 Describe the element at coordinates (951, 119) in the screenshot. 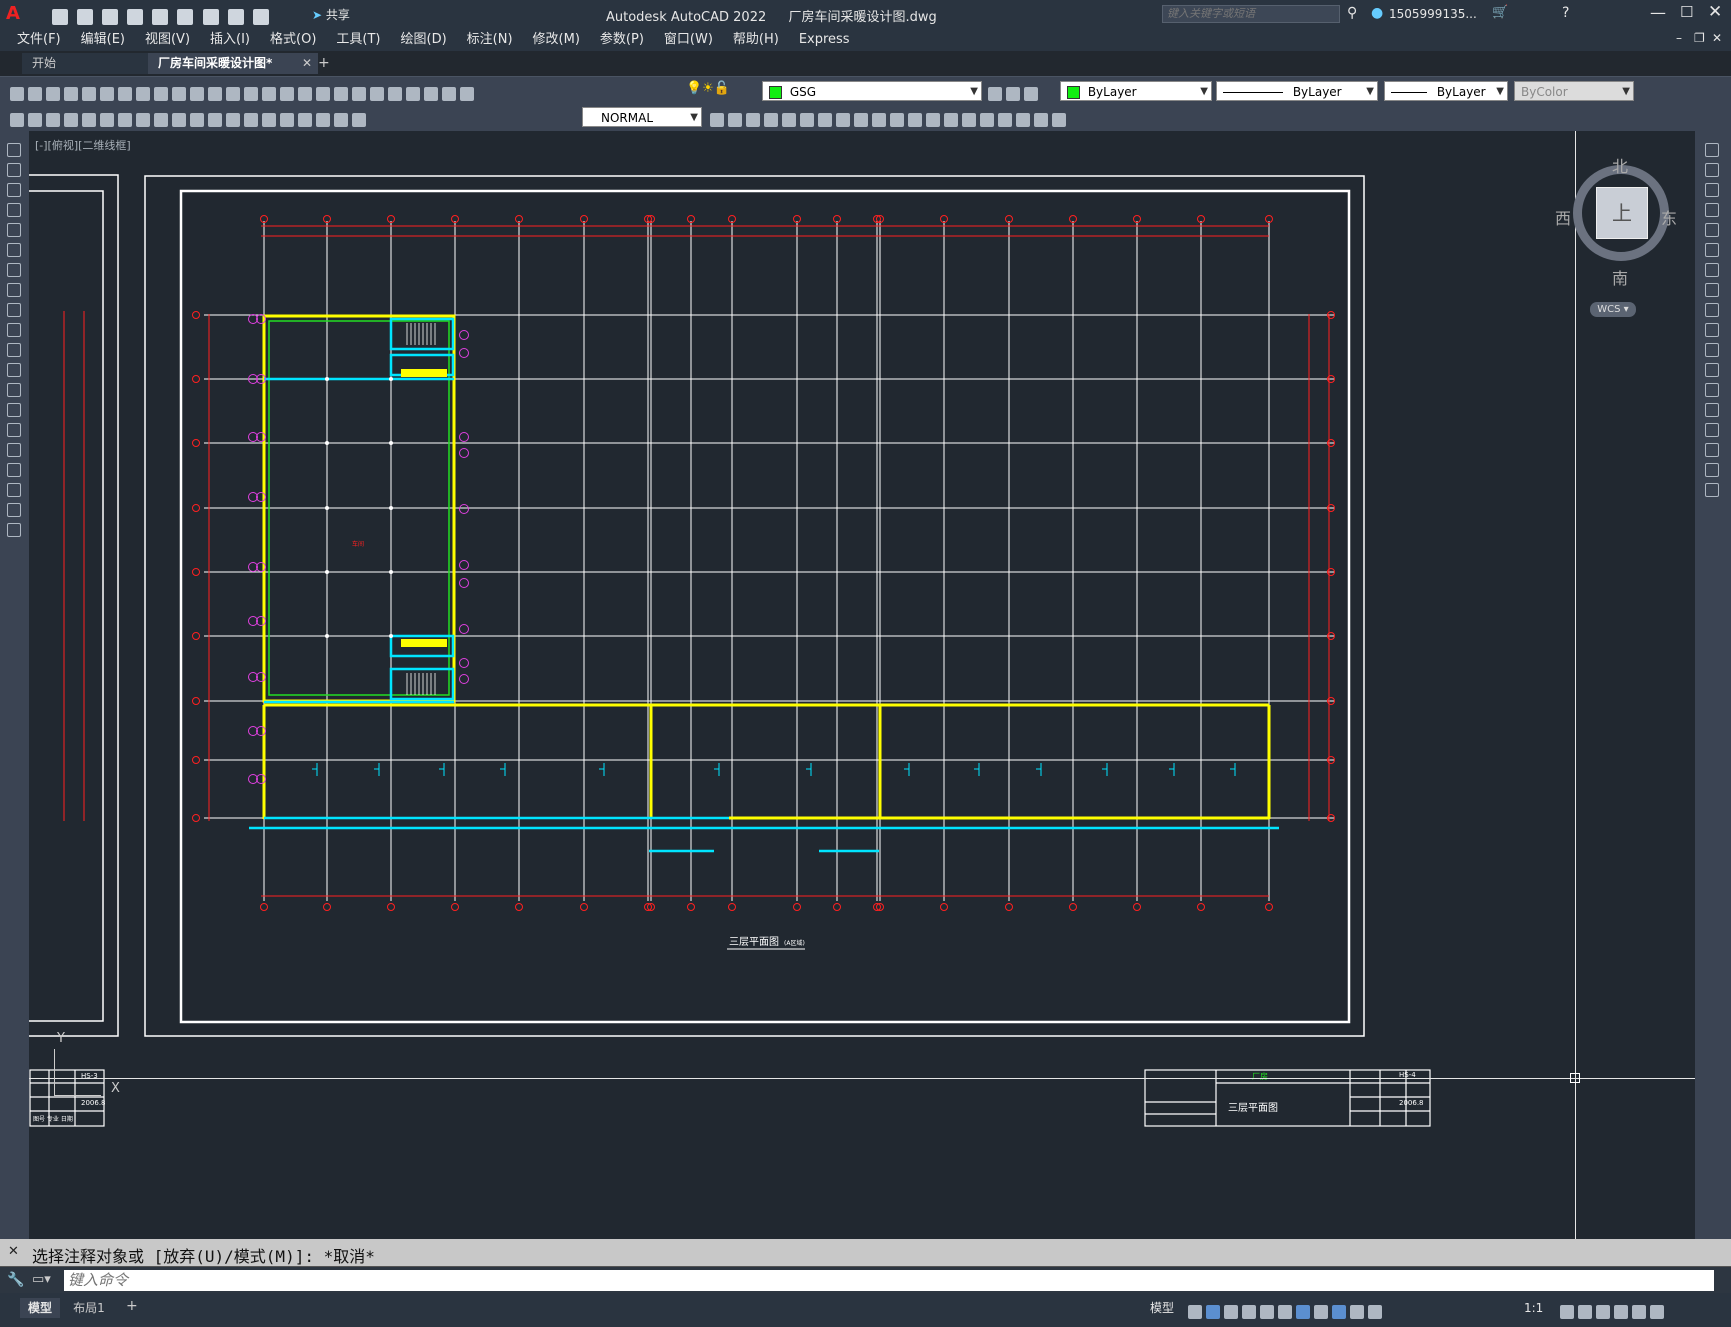

I see `clean-icon` at that location.